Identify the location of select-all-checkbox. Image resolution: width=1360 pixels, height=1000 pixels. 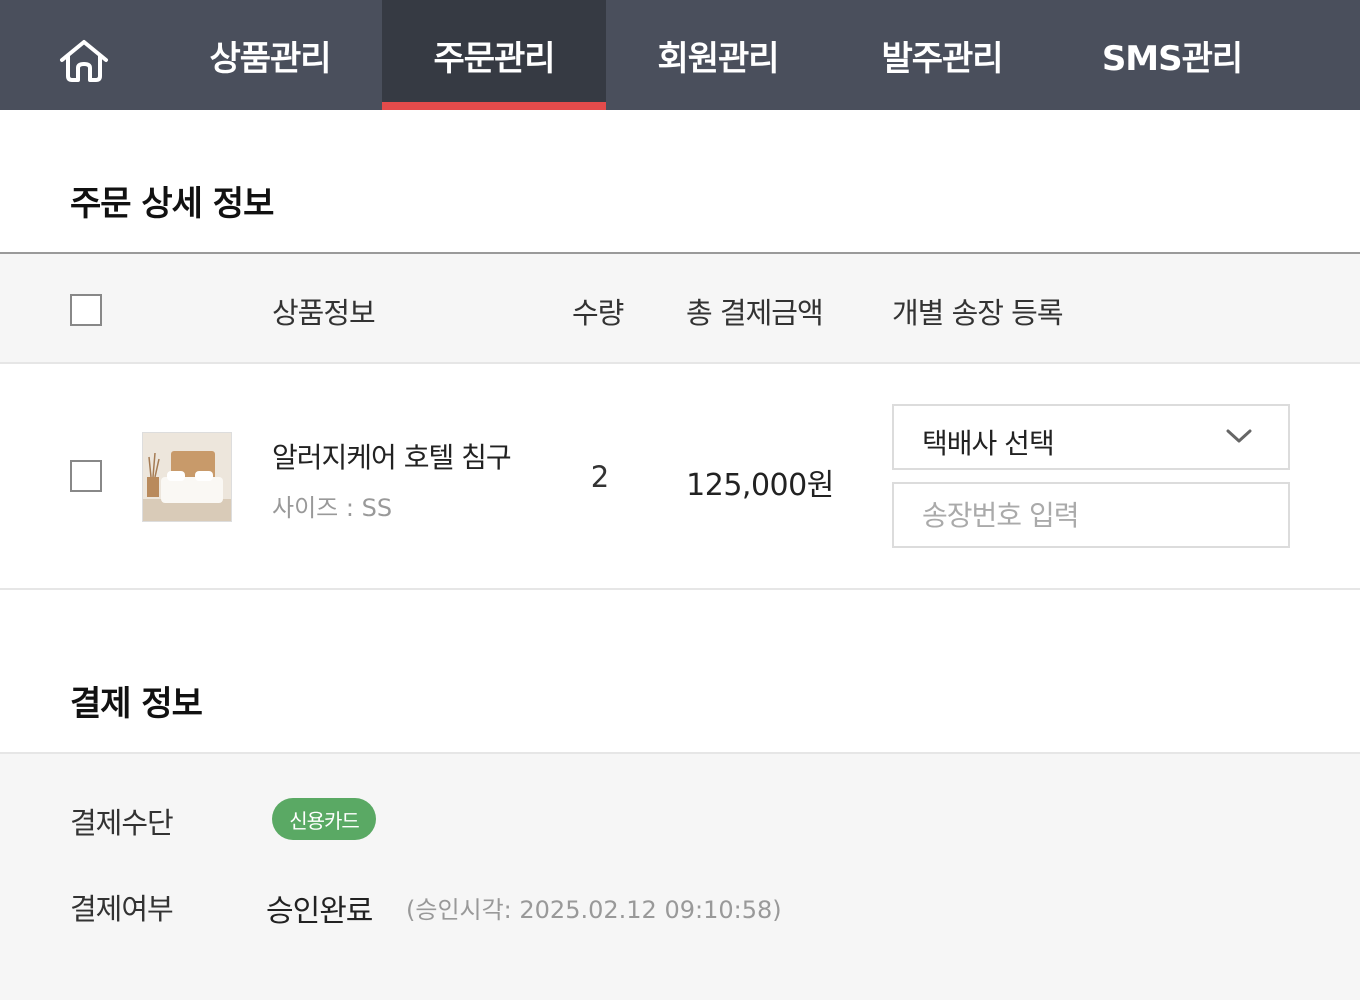
(86, 310).